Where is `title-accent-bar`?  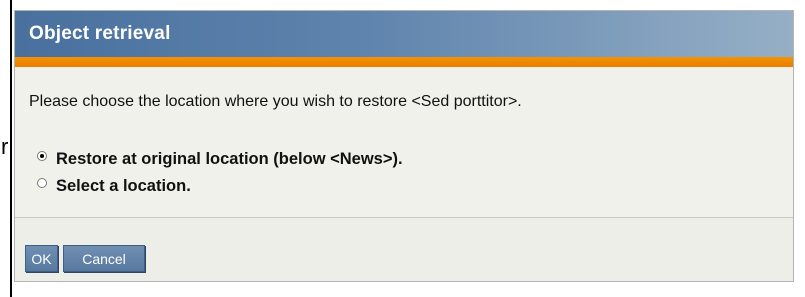
title-accent-bar is located at coordinates (404, 62).